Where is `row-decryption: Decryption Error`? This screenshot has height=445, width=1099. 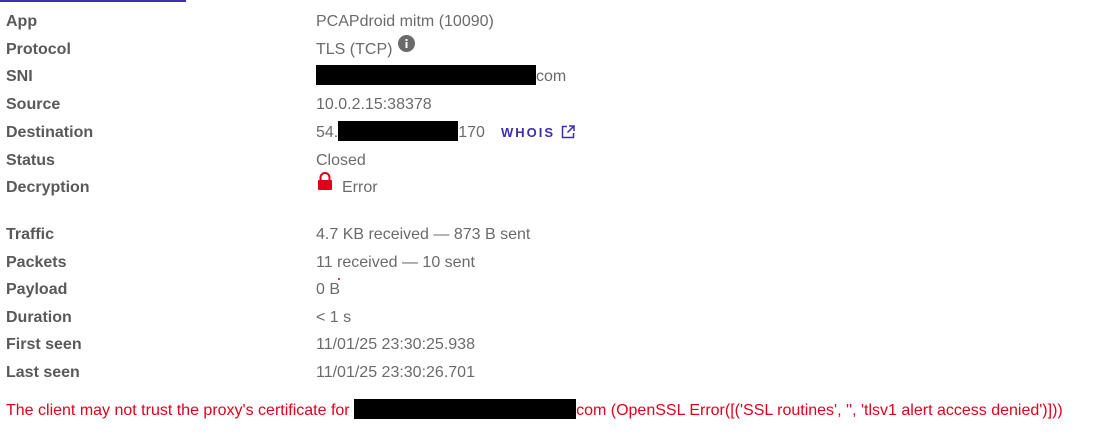 row-decryption: Decryption Error is located at coordinates (549, 186).